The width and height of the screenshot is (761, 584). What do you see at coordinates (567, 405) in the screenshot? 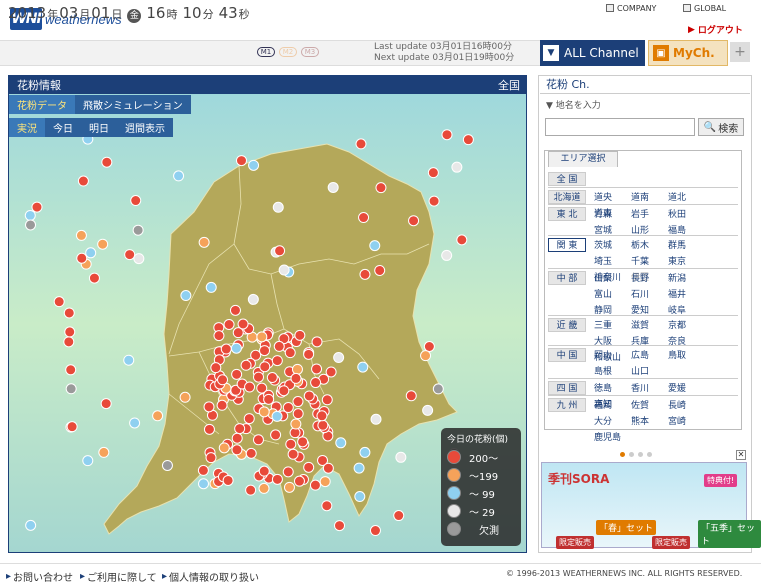
I see `region-button: 九 州` at bounding box center [567, 405].